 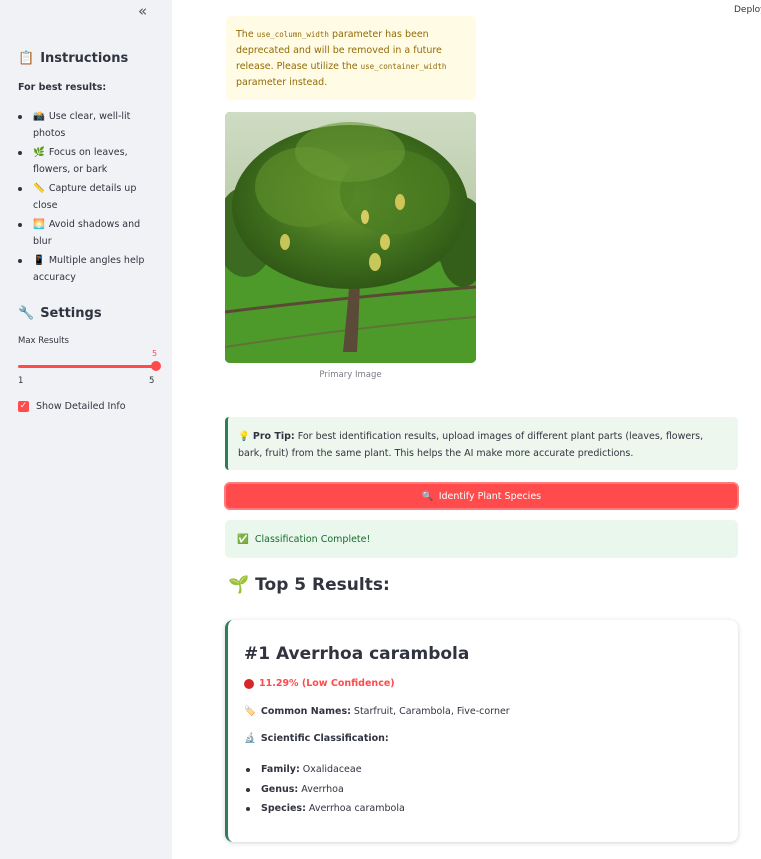 What do you see at coordinates (280, 789) in the screenshot?
I see `taxonomy-label: Genus:` at bounding box center [280, 789].